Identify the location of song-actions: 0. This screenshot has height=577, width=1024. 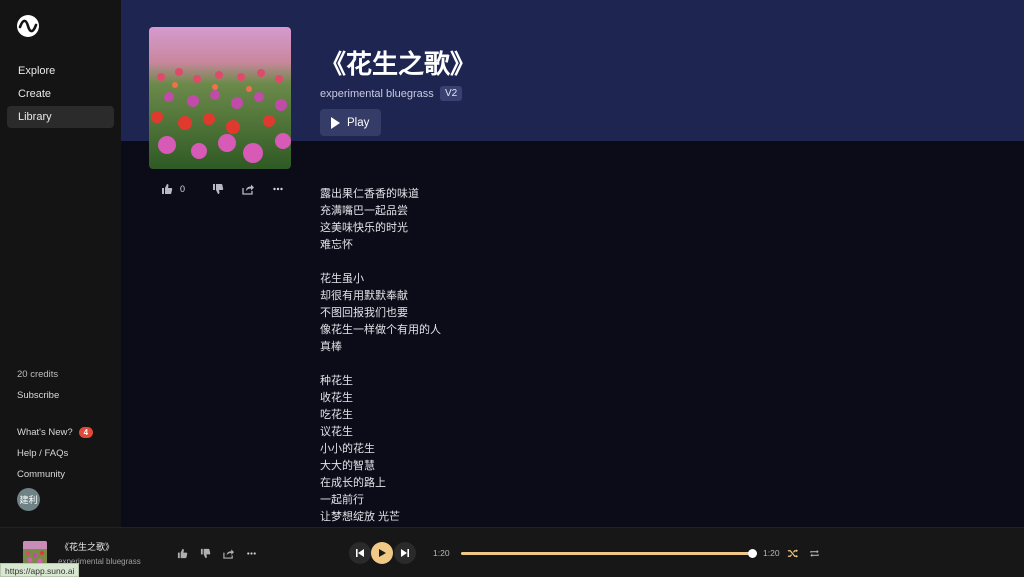
(222, 189).